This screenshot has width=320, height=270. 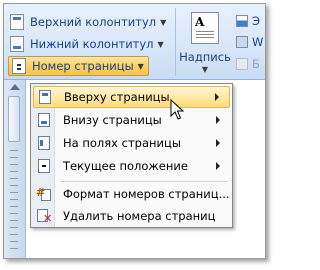 I want to click on ruler-marker-icon, so click(x=15, y=87).